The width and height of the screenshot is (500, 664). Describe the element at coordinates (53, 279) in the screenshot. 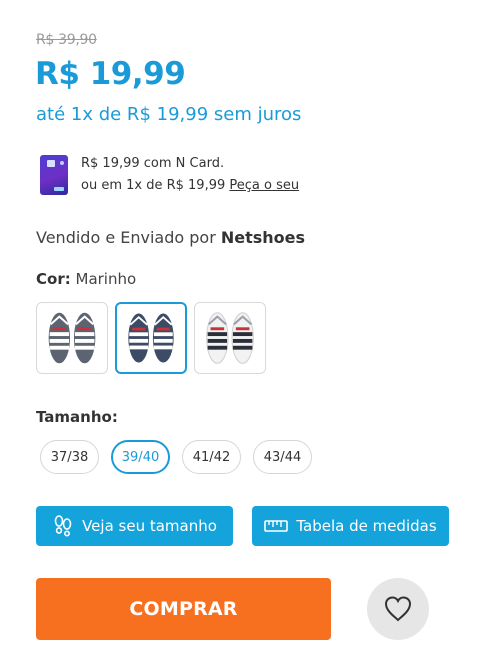

I see `color-label: Cor:` at that location.